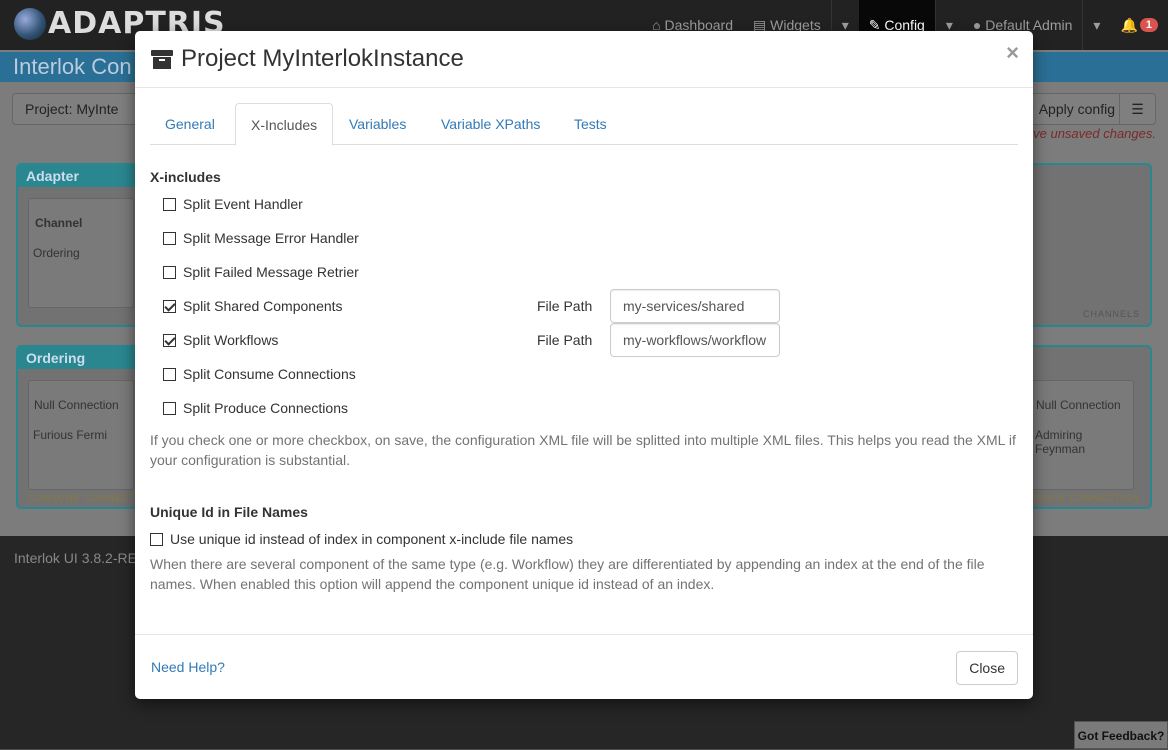 Image resolution: width=1168 pixels, height=750 pixels. I want to click on split-failed-message-retrier-checkbox, so click(169, 272).